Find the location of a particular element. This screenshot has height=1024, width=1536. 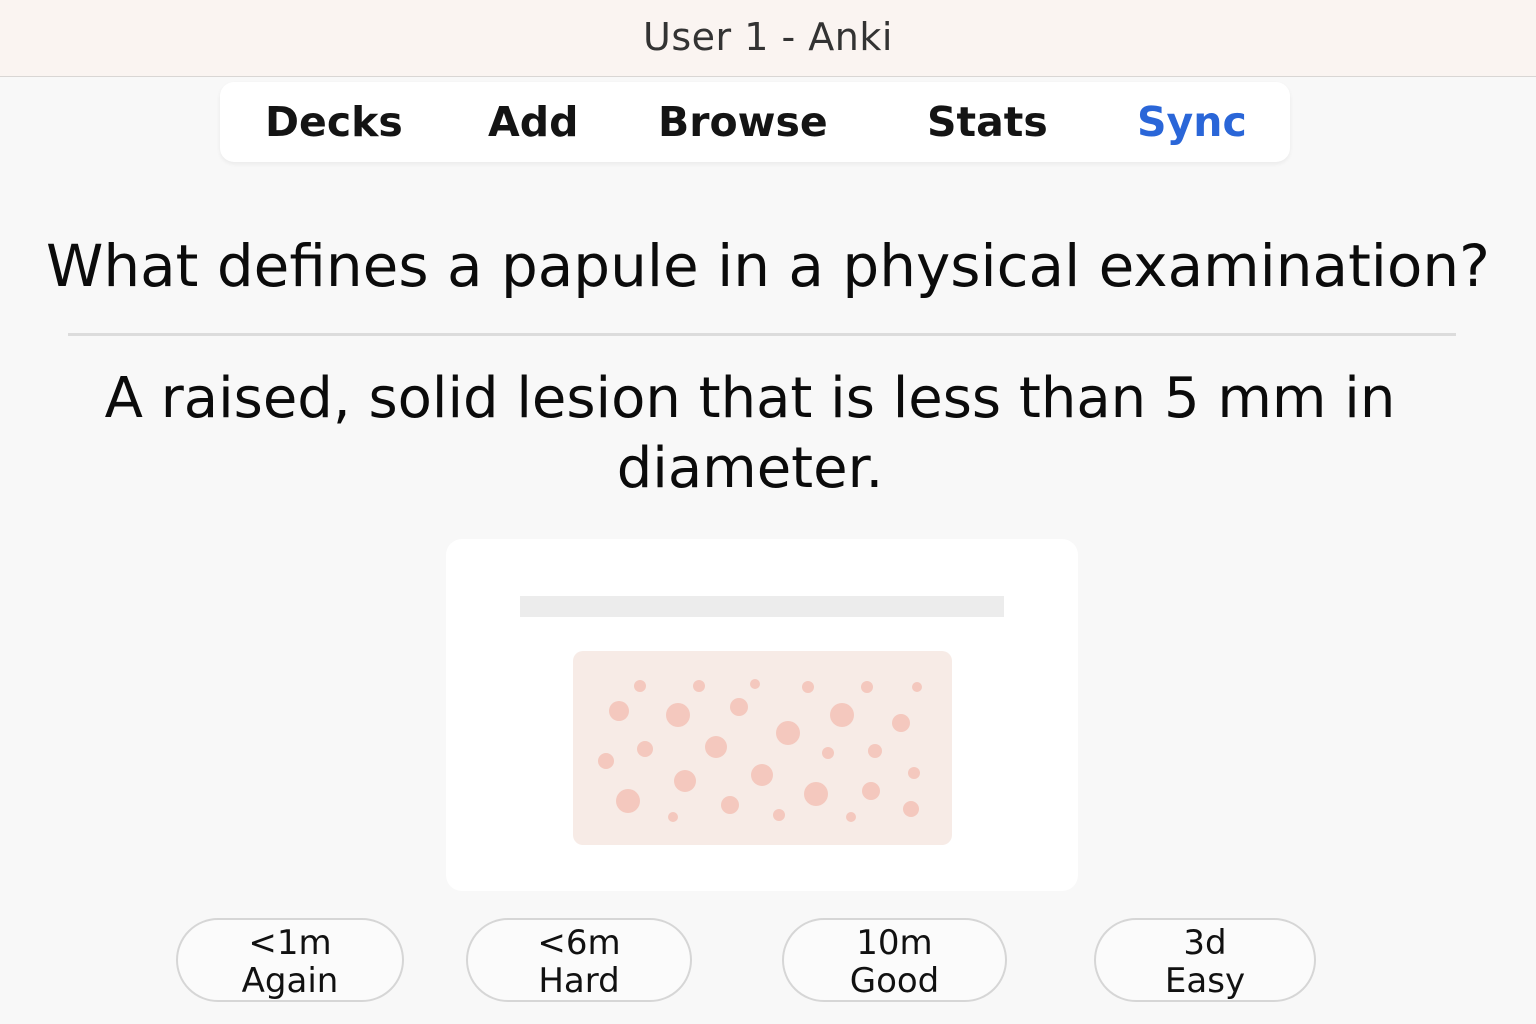

toolbar-add: Add is located at coordinates (533, 122).